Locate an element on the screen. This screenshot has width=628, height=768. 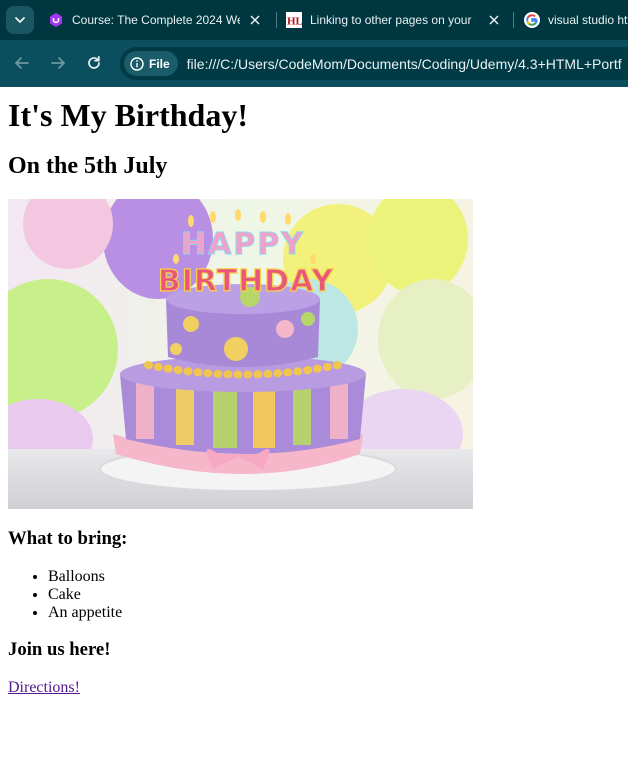
bring-heading: What to bring: is located at coordinates (68, 538).